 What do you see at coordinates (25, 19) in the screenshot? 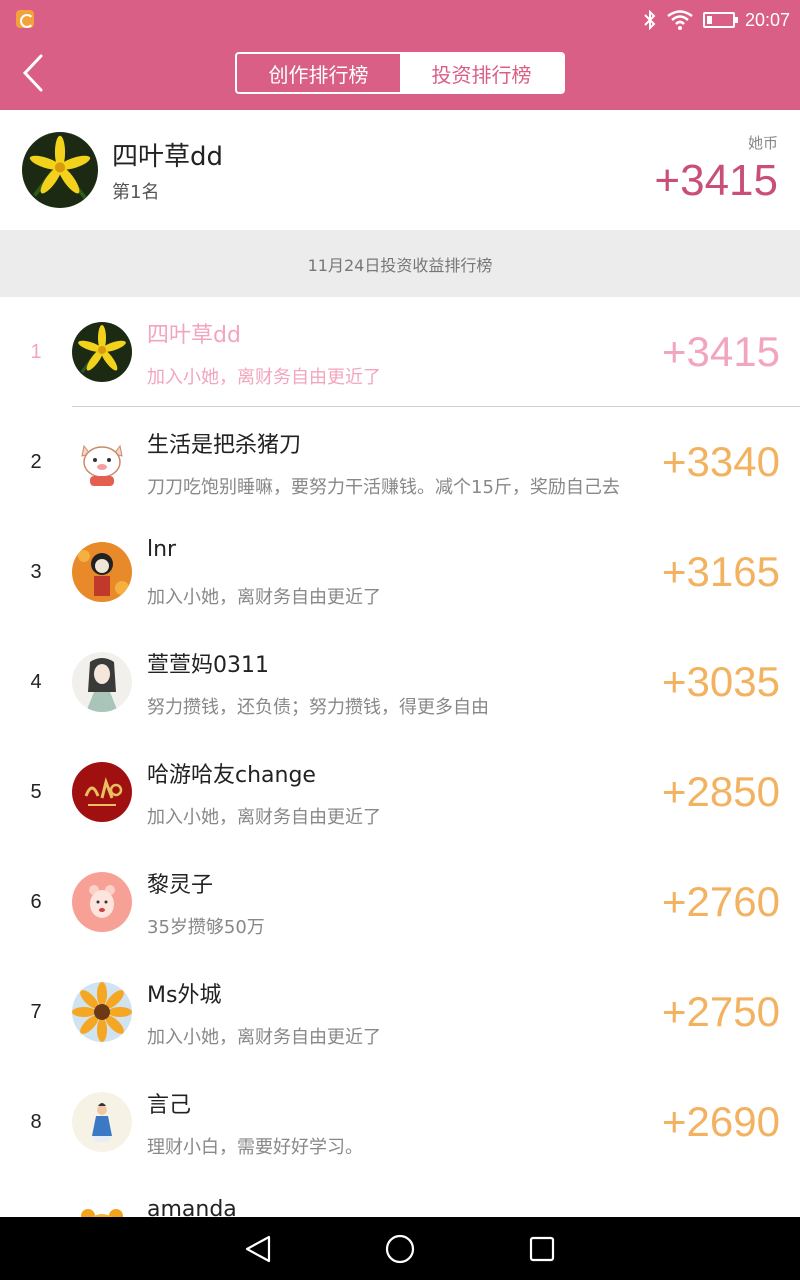
I see `app-notification-icon` at bounding box center [25, 19].